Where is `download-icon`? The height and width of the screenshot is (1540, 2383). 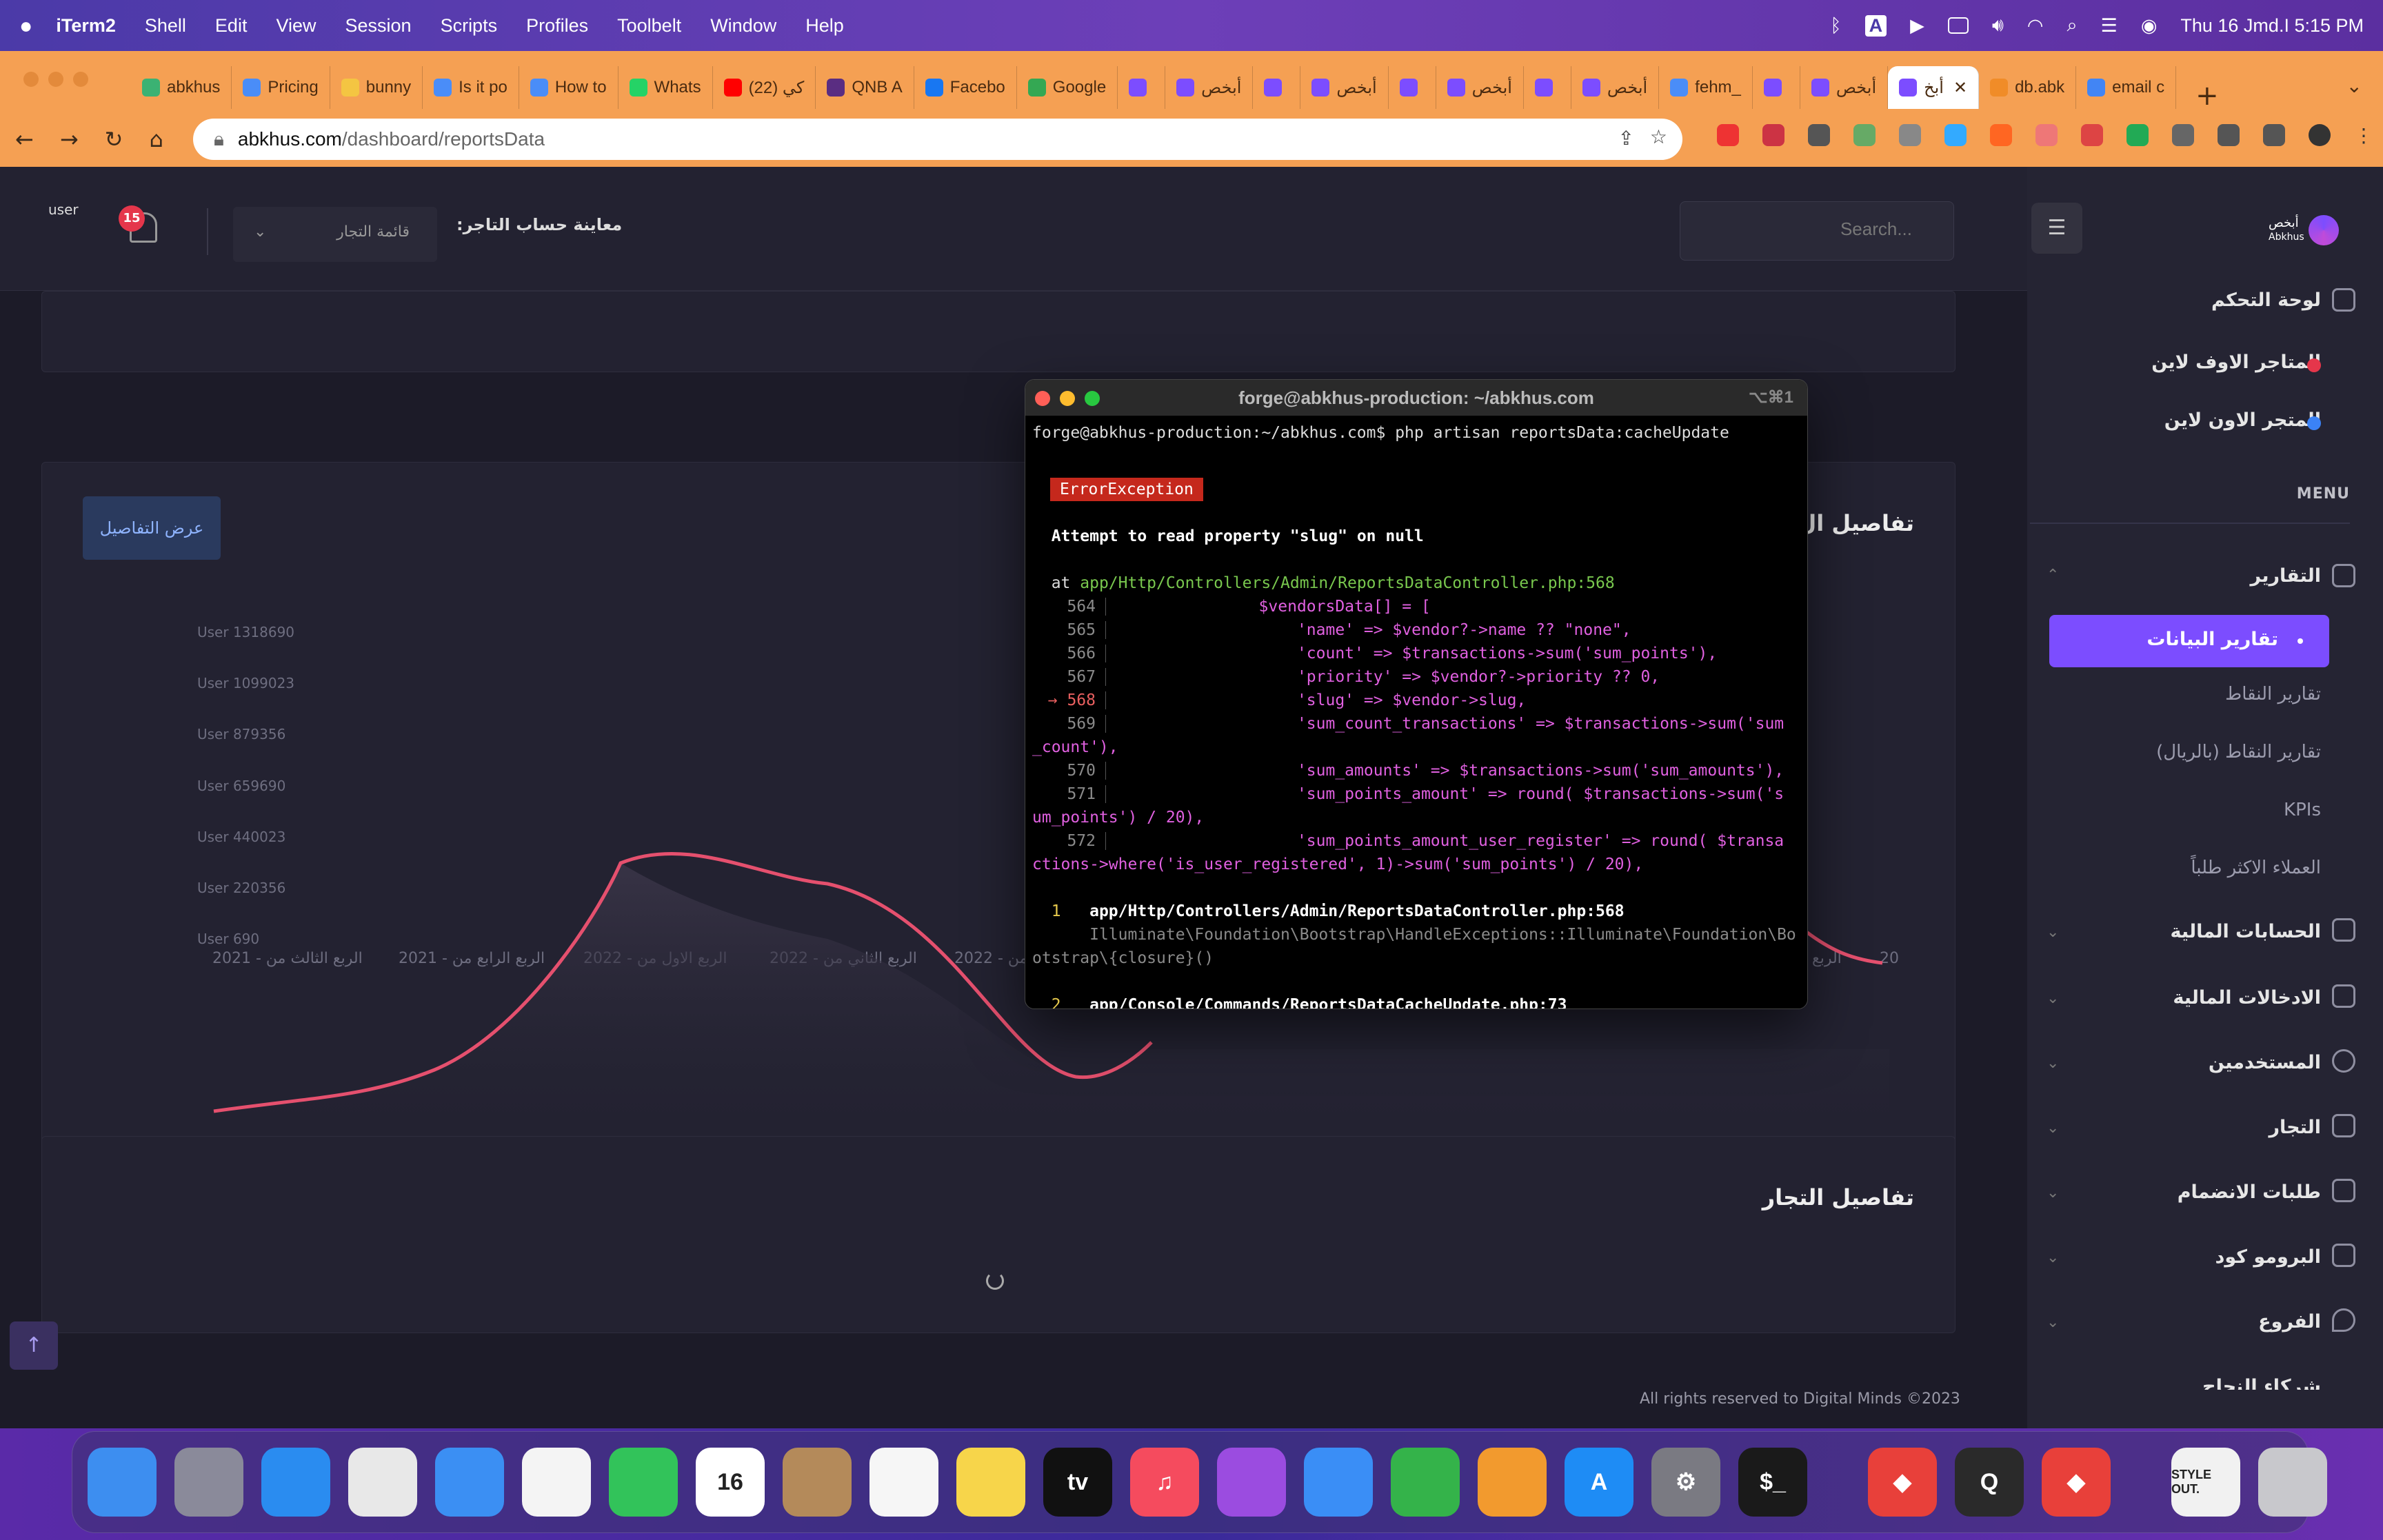 download-icon is located at coordinates (2229, 135).